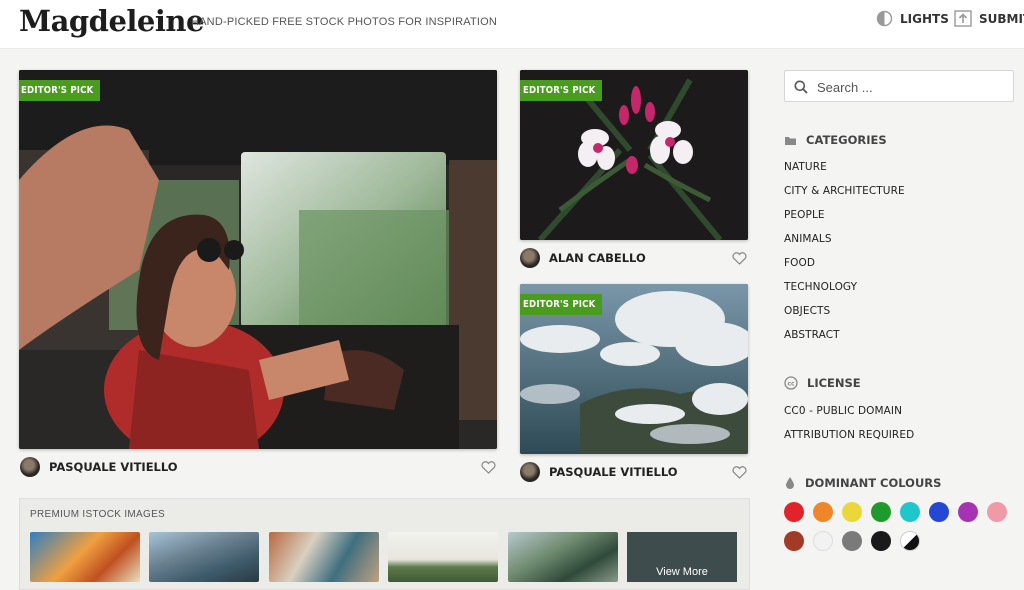 The height and width of the screenshot is (590, 1024). I want to click on folder-icon, so click(790, 140).